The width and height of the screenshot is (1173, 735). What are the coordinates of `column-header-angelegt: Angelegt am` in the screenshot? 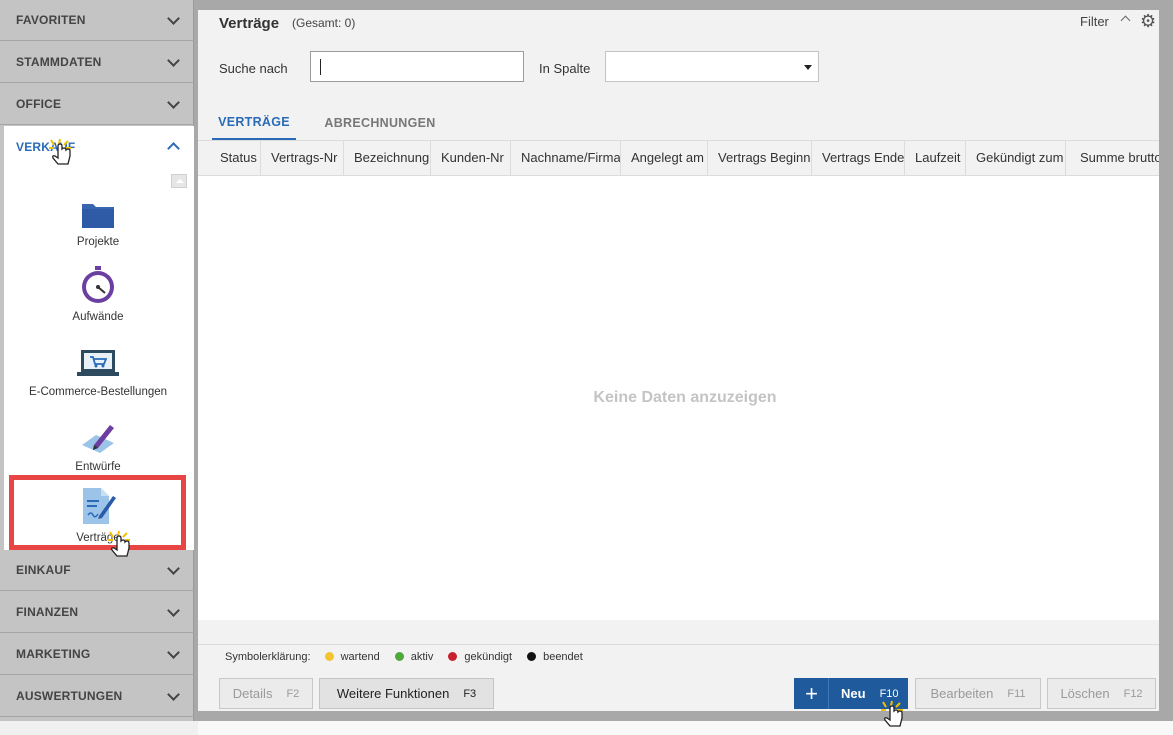 It's located at (664, 158).